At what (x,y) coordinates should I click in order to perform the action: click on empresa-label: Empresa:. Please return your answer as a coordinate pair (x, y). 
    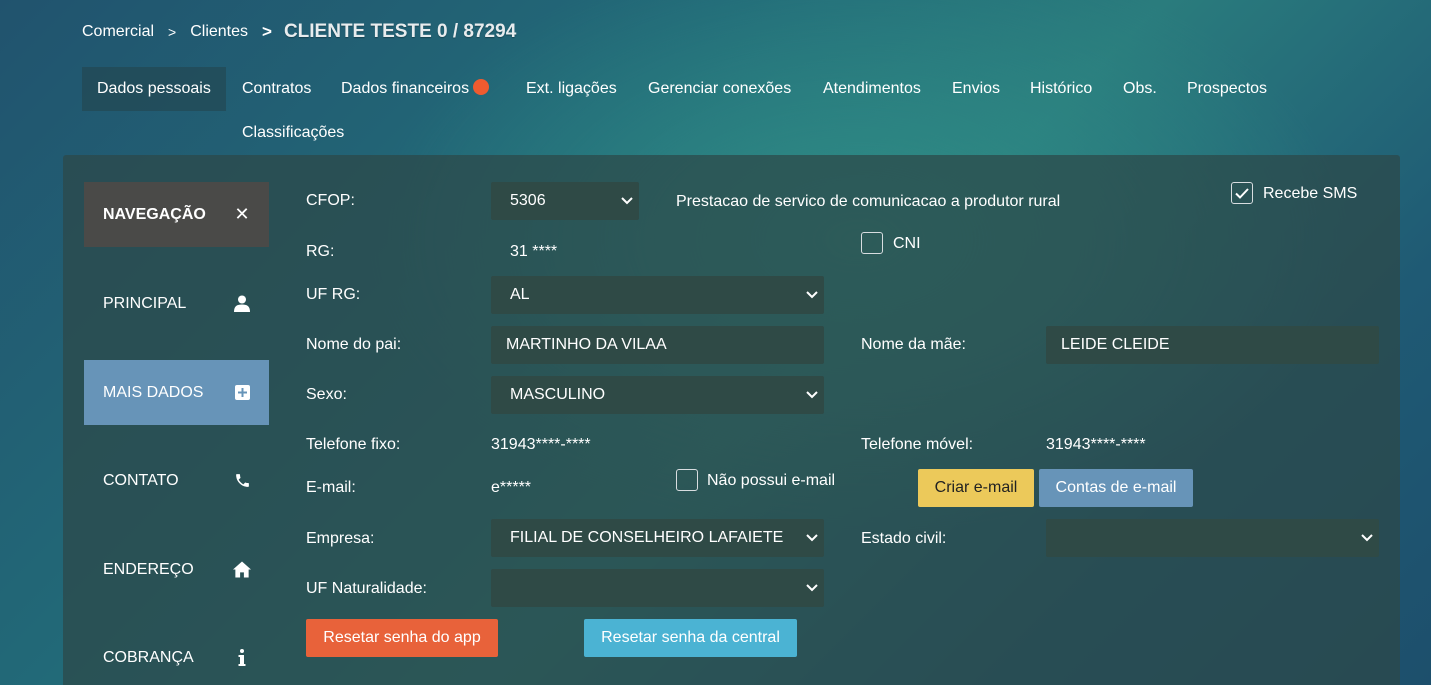
    Looking at the image, I should click on (340, 538).